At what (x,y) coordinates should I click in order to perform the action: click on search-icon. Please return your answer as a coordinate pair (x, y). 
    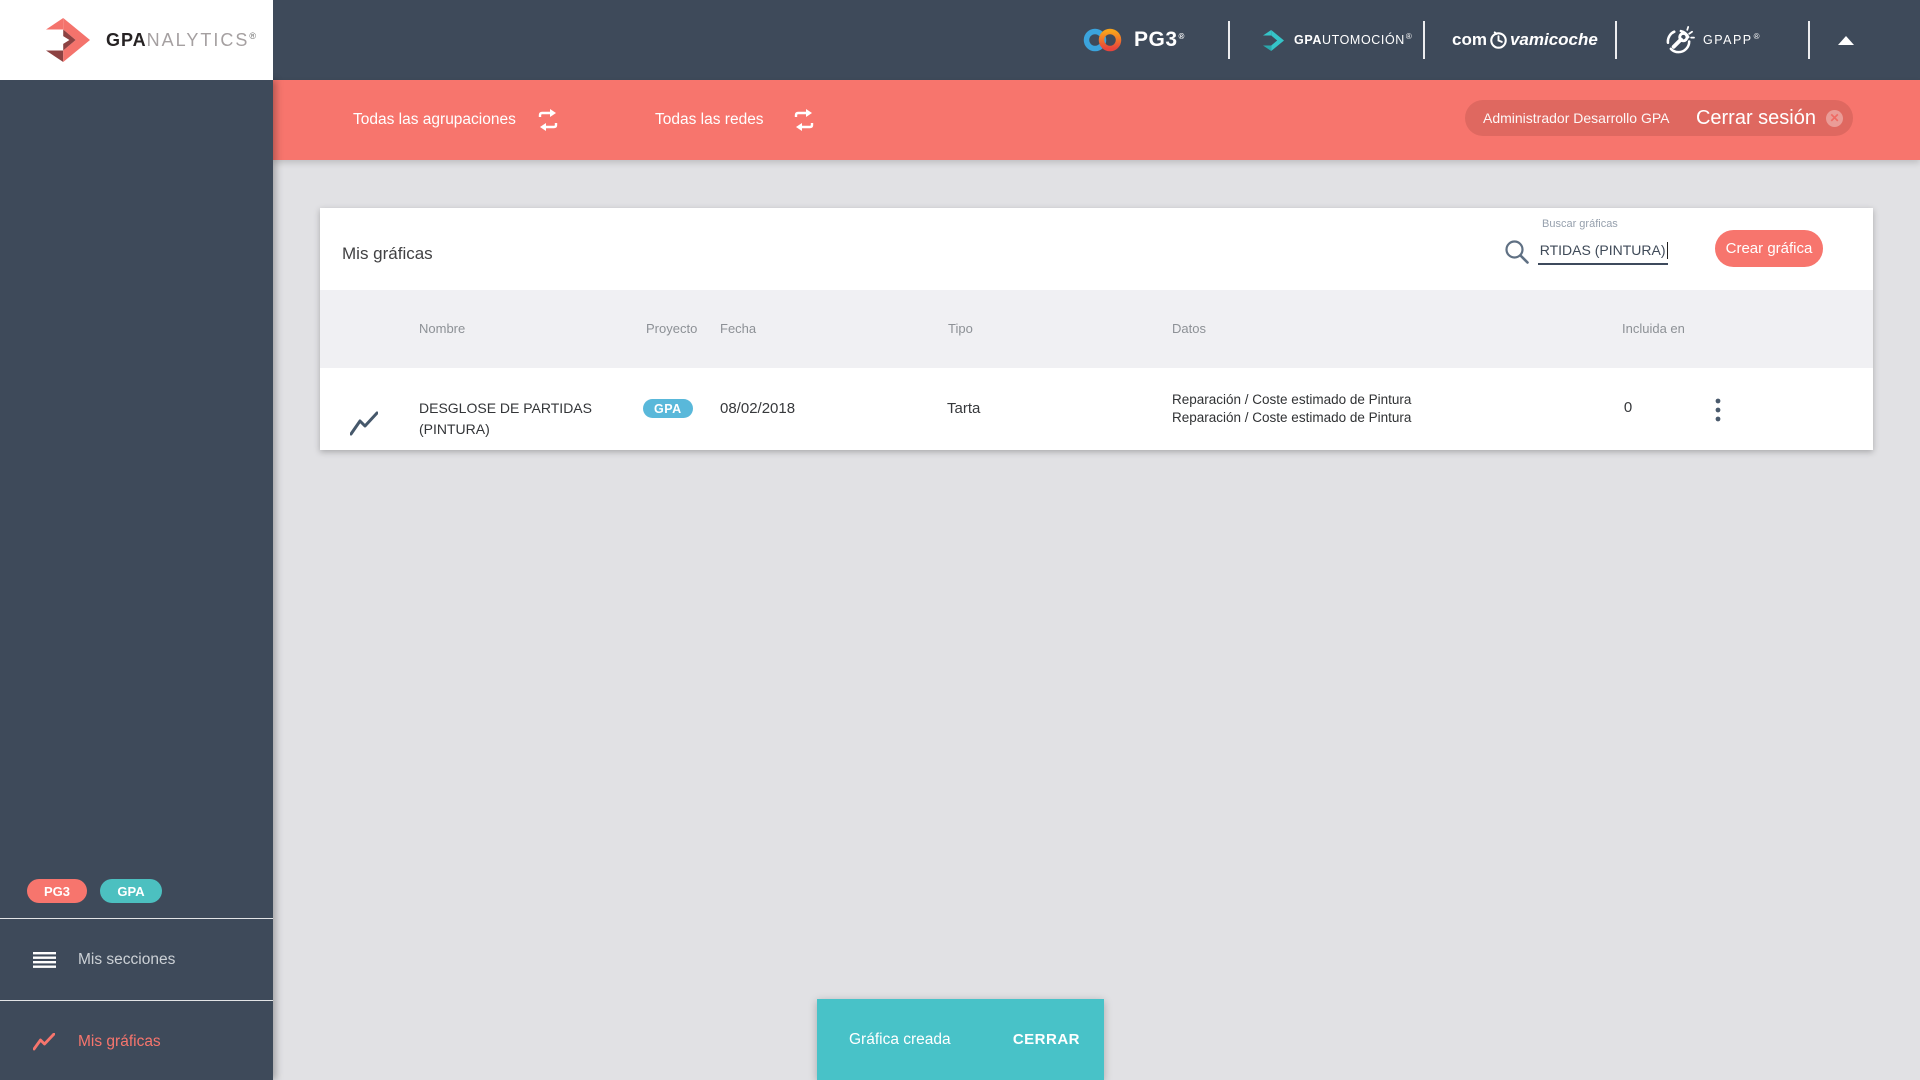
    Looking at the image, I should click on (1516, 251).